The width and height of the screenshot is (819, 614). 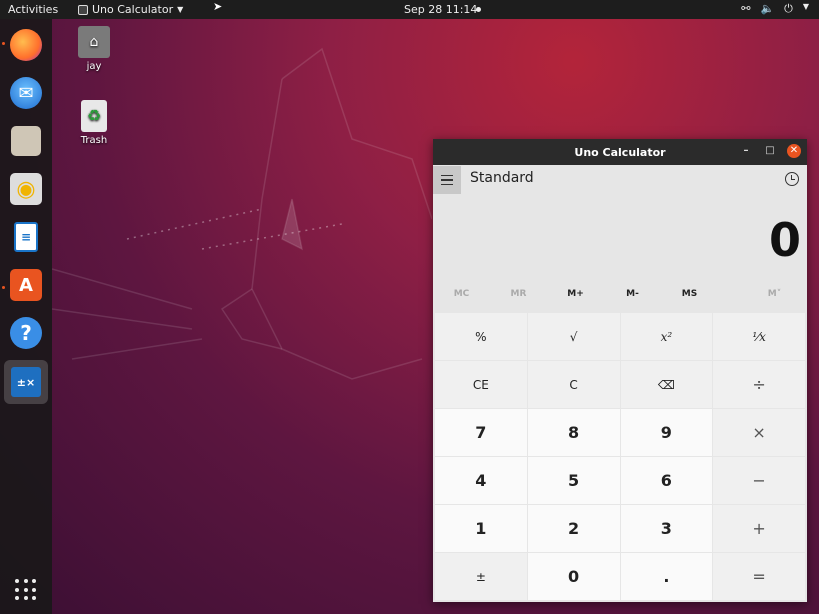 I want to click on dock-thunderbird: ✉, so click(x=26, y=93).